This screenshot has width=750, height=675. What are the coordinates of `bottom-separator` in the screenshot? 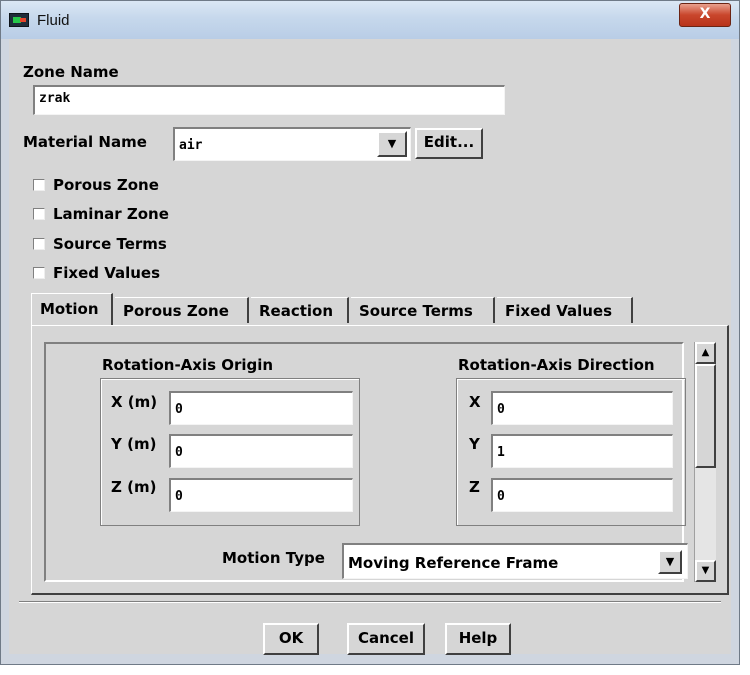 It's located at (370, 602).